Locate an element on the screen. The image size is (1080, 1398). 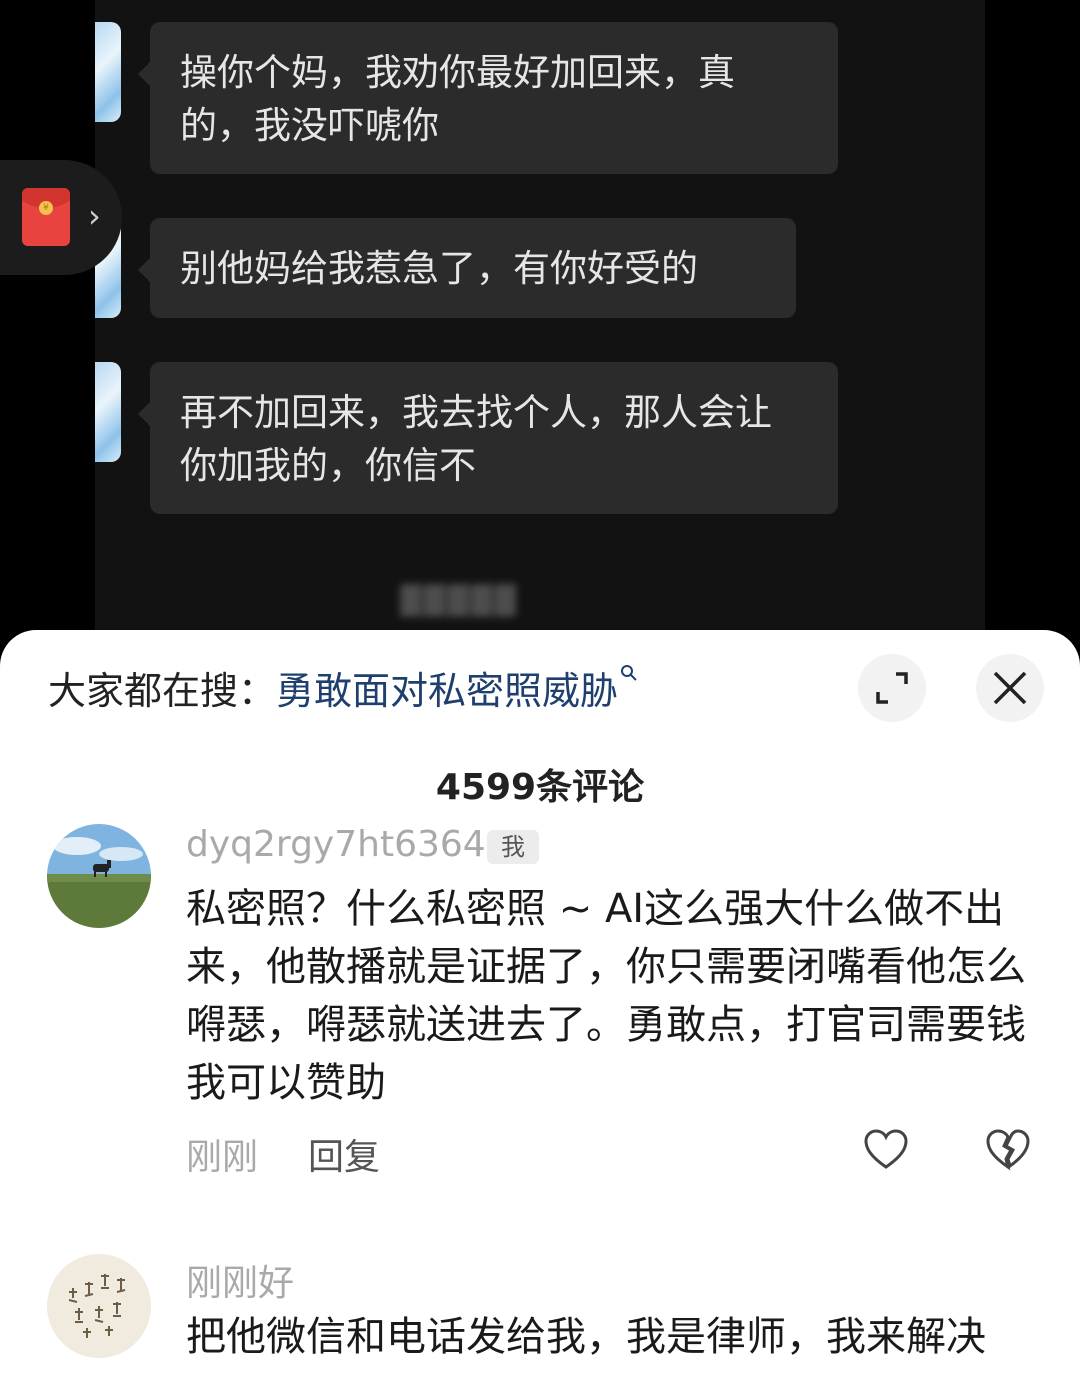
trending-search-label: 大家都在搜： is located at coordinates (162, 691).